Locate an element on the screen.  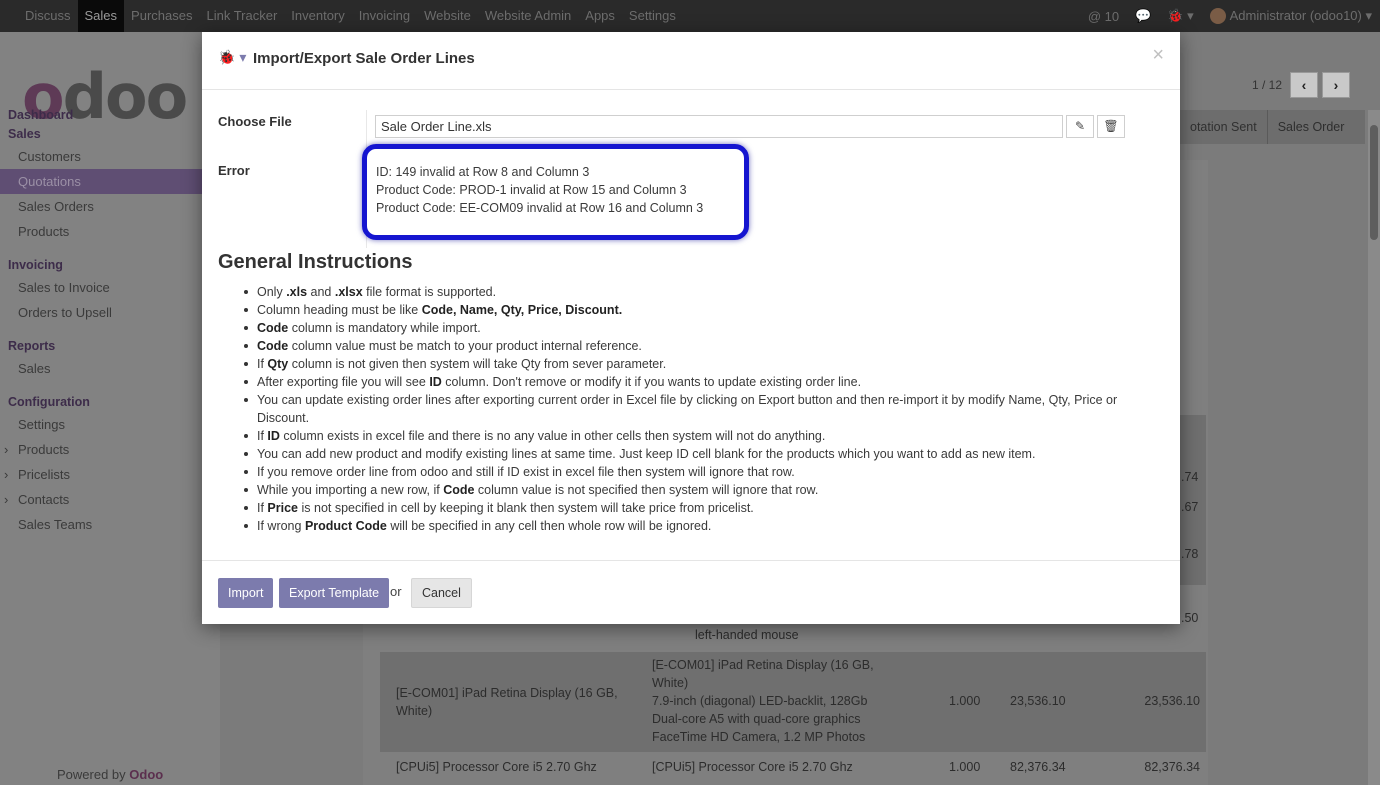
app-menu-link-tracker: Link Tracker is located at coordinates (241, 16).